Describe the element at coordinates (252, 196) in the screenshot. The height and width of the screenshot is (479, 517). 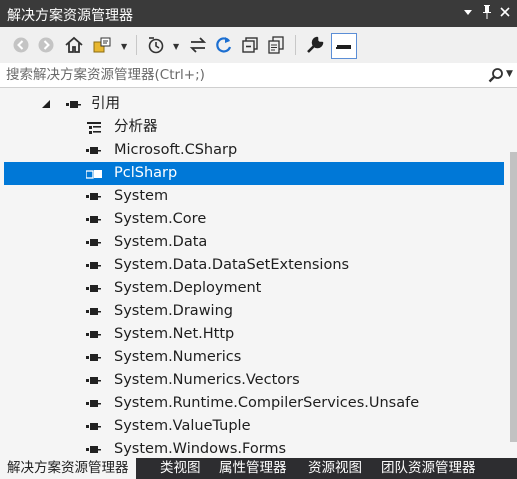
I see `tree-item: System` at that location.